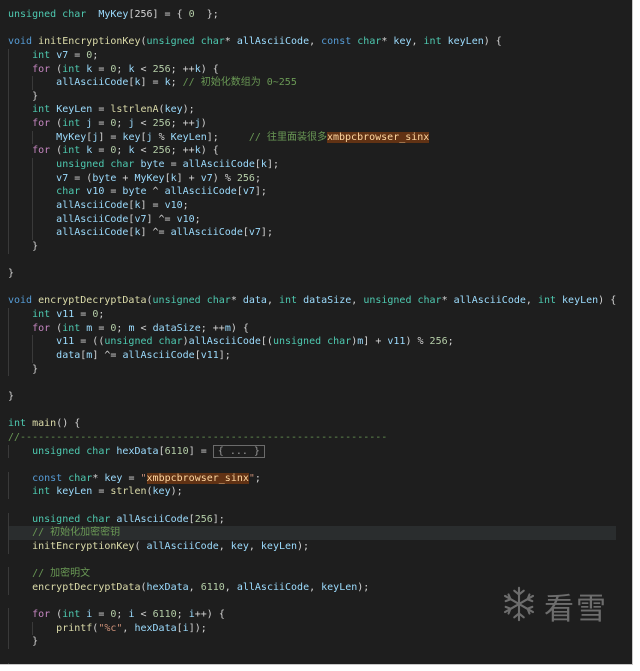  I want to click on code-line: int KeyLen = lstrlenA(key);, so click(312, 110).